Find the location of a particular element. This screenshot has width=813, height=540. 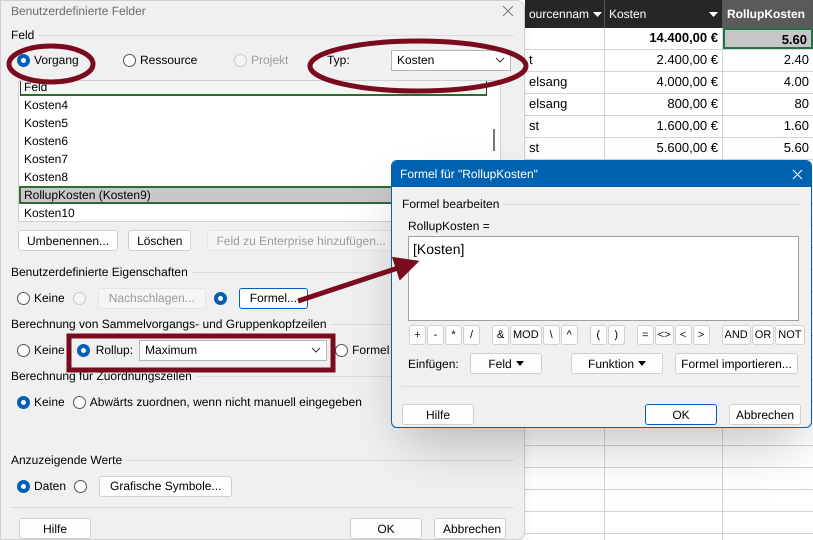

group-label: Benutzerdefinierte Eigenschaften is located at coordinates (99, 272).